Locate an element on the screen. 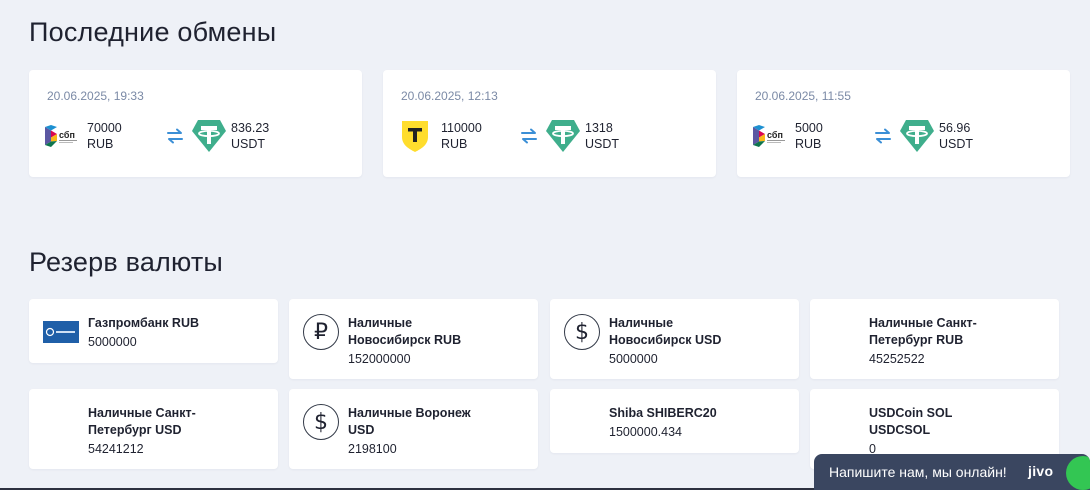 The width and height of the screenshot is (1090, 490). reserve-card: Наличные Санкт-Петербург USD 54241212 is located at coordinates (153, 429).